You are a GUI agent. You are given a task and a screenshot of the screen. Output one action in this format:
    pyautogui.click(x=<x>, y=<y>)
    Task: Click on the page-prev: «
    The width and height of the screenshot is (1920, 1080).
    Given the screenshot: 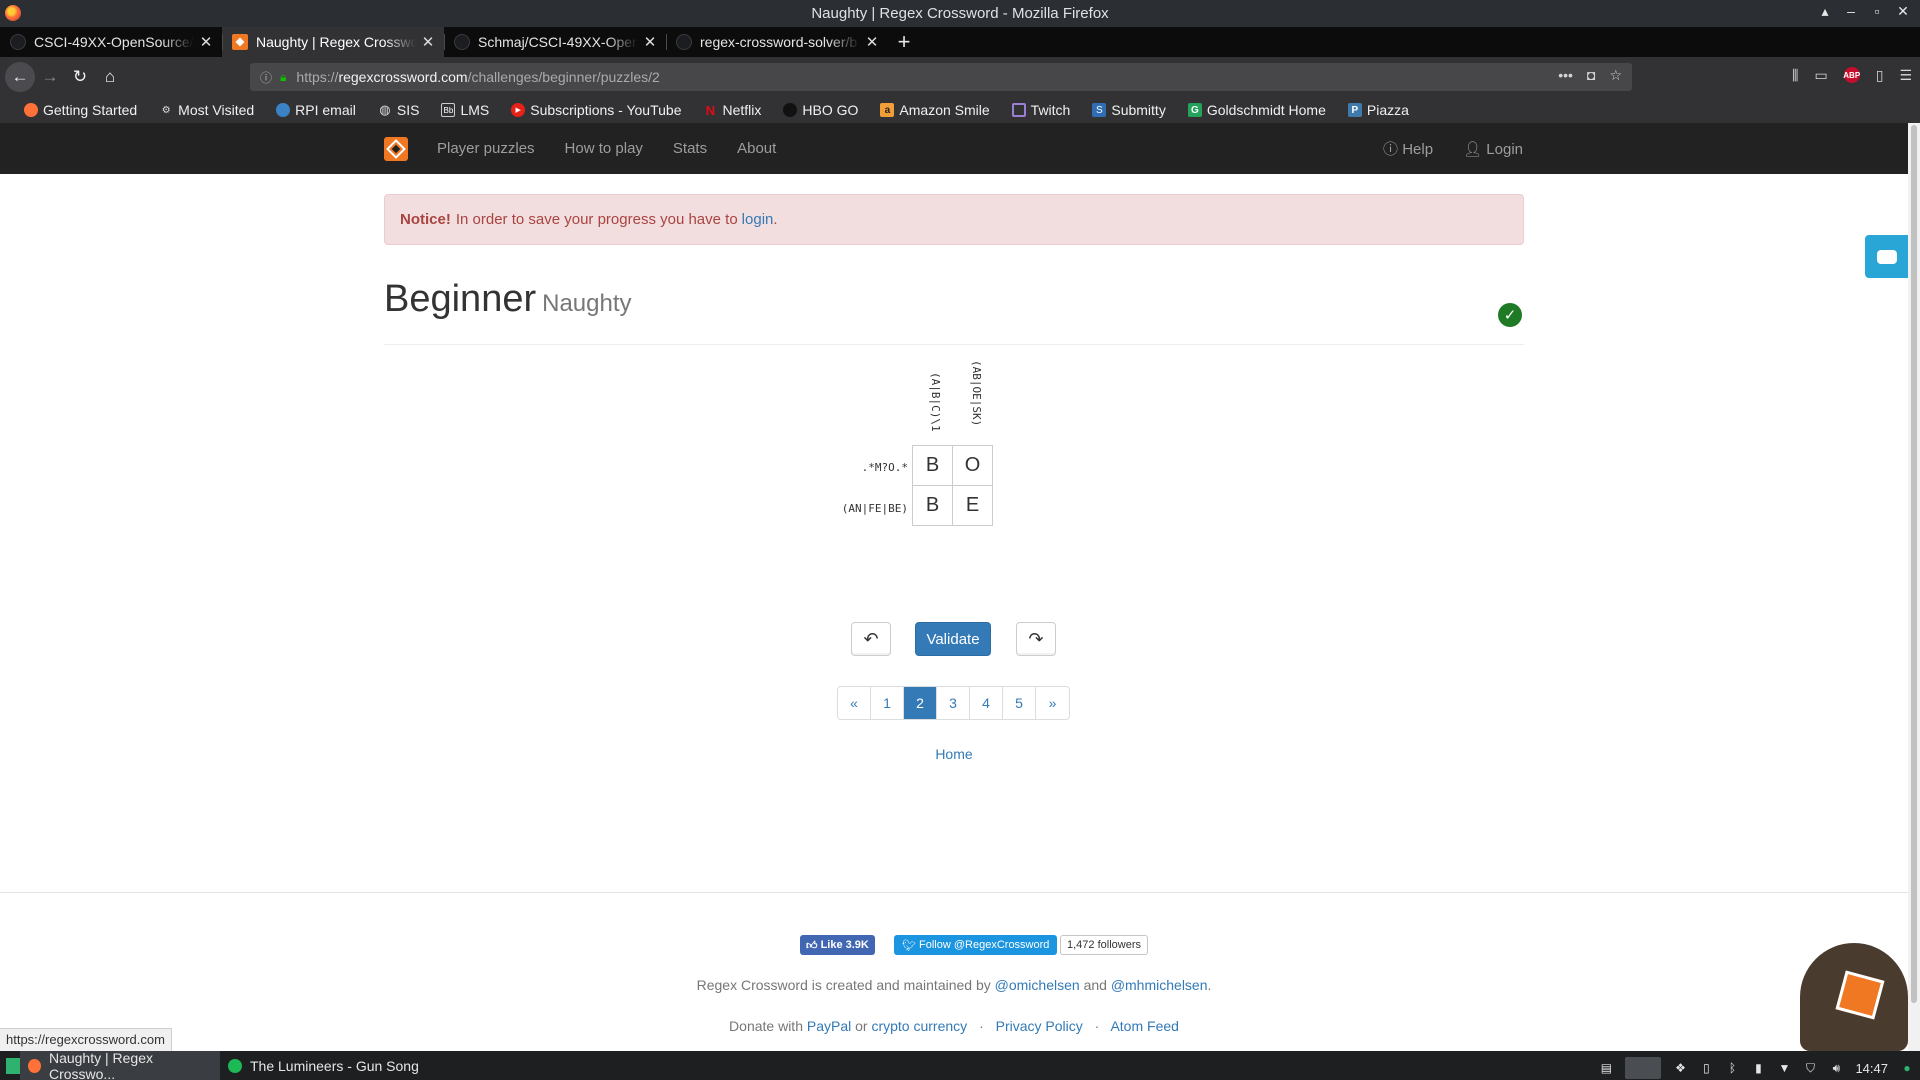 What is the action you would take?
    pyautogui.click(x=854, y=703)
    